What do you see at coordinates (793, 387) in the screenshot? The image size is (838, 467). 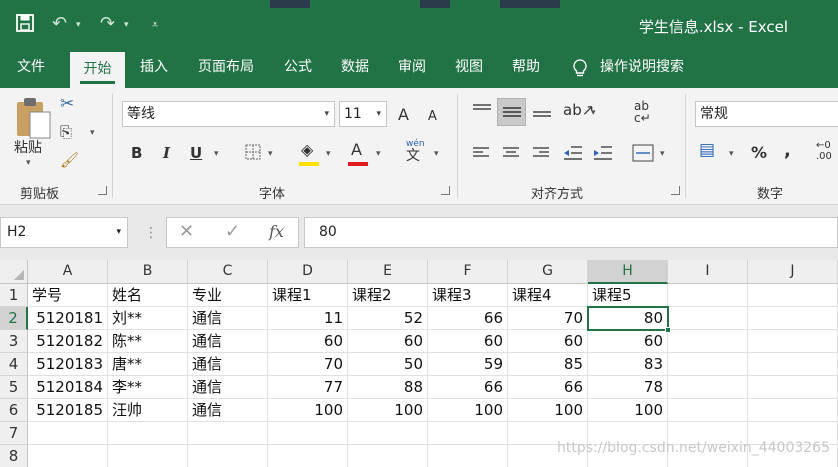 I see `cell-J5` at bounding box center [793, 387].